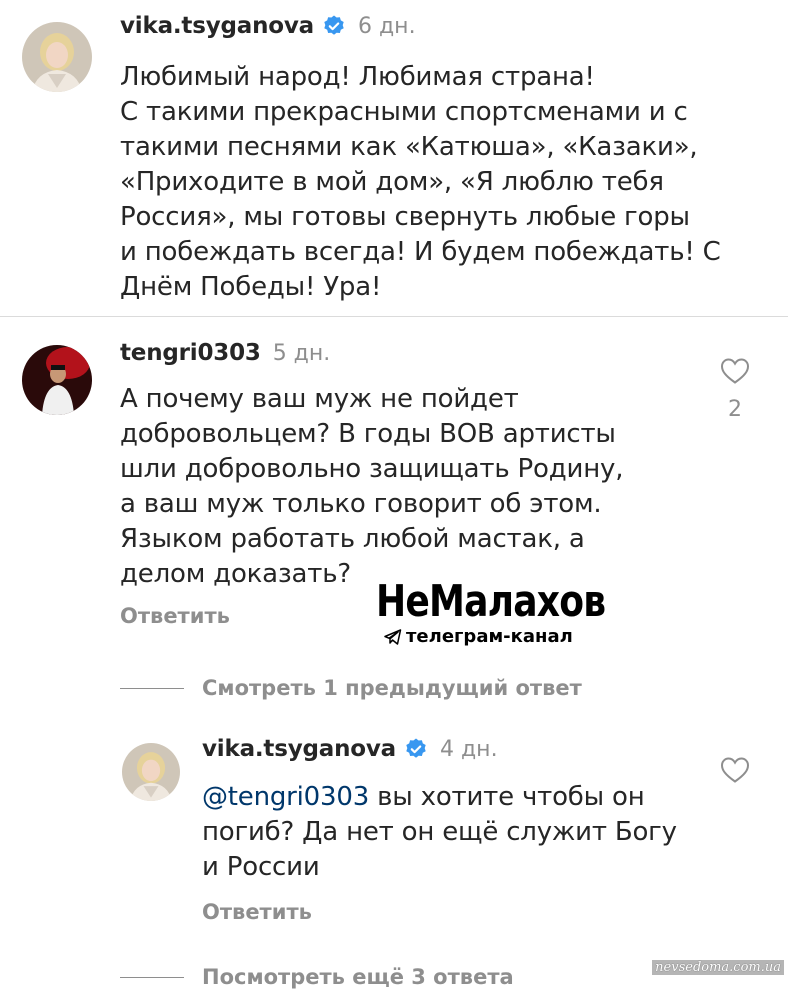  I want to click on view-more-replies: Посмотреть ещё 3 ответа, so click(317, 977).